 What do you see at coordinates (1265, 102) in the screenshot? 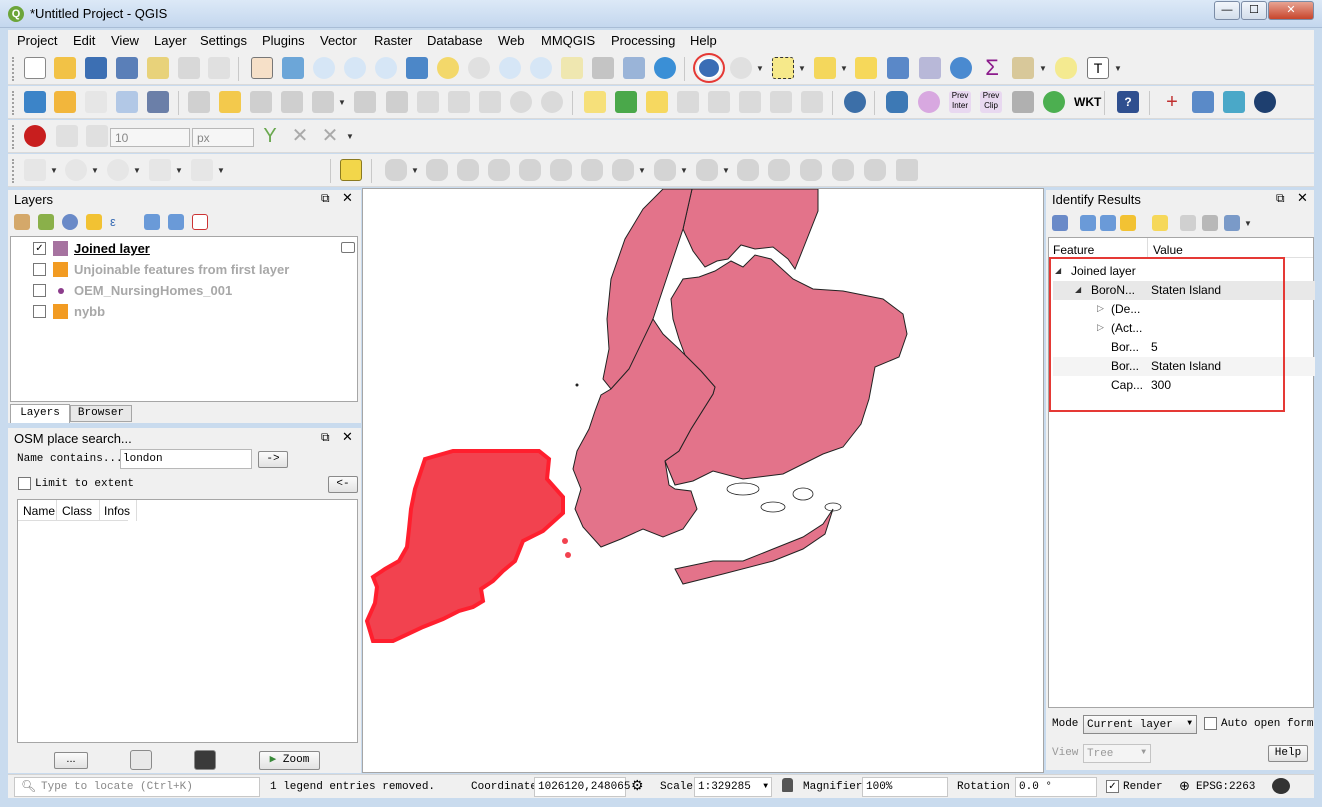
I see `heatmap-icon` at bounding box center [1265, 102].